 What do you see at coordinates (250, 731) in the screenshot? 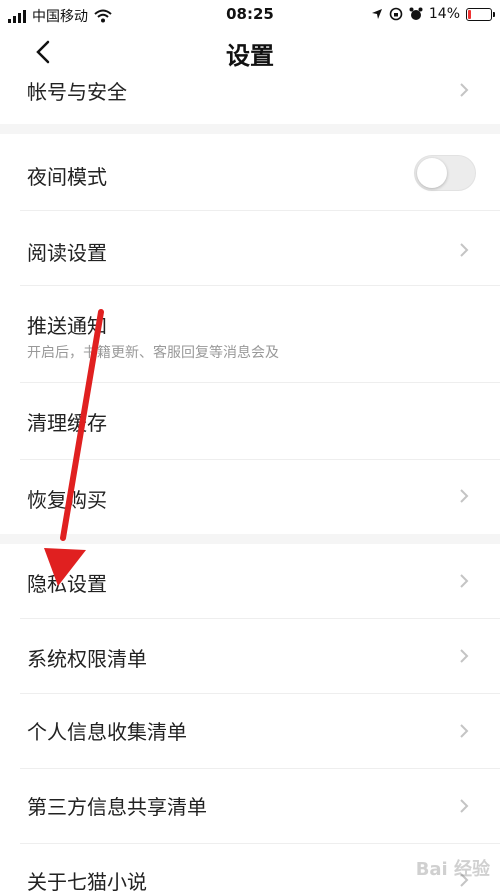
I see `settings-item-personal-info: 个人信息收集清单` at bounding box center [250, 731].